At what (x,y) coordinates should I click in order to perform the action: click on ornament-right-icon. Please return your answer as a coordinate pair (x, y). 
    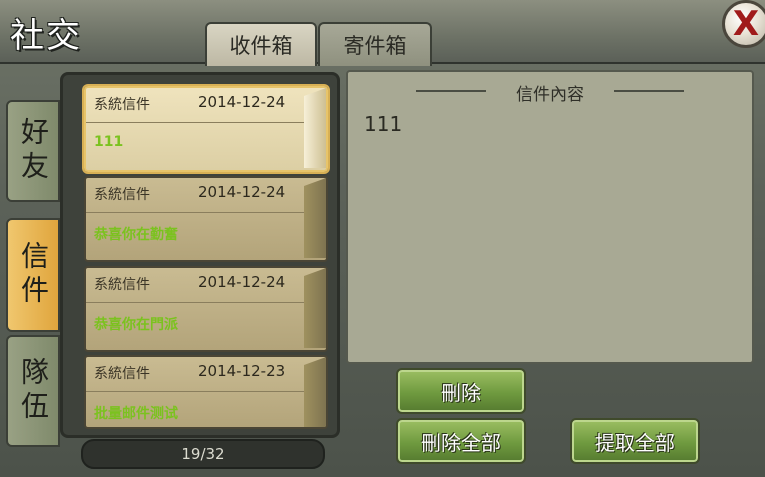
    Looking at the image, I should click on (649, 91).